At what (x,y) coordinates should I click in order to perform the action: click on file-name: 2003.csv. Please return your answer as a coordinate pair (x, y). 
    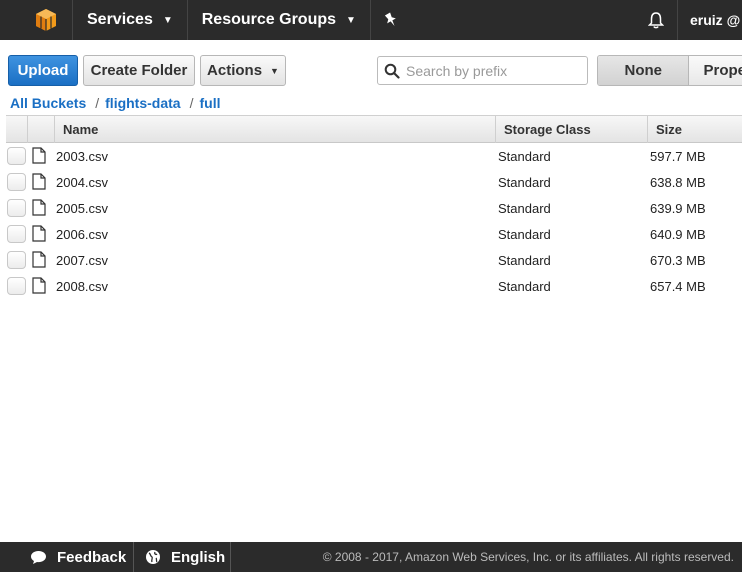
    Looking at the image, I should click on (82, 156).